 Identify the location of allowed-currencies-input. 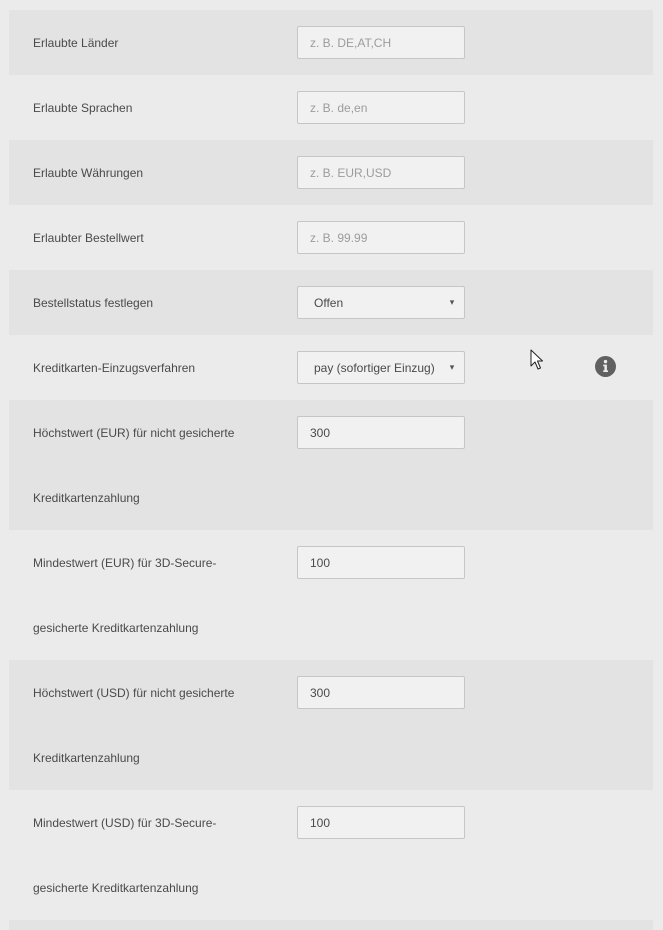
(381, 172).